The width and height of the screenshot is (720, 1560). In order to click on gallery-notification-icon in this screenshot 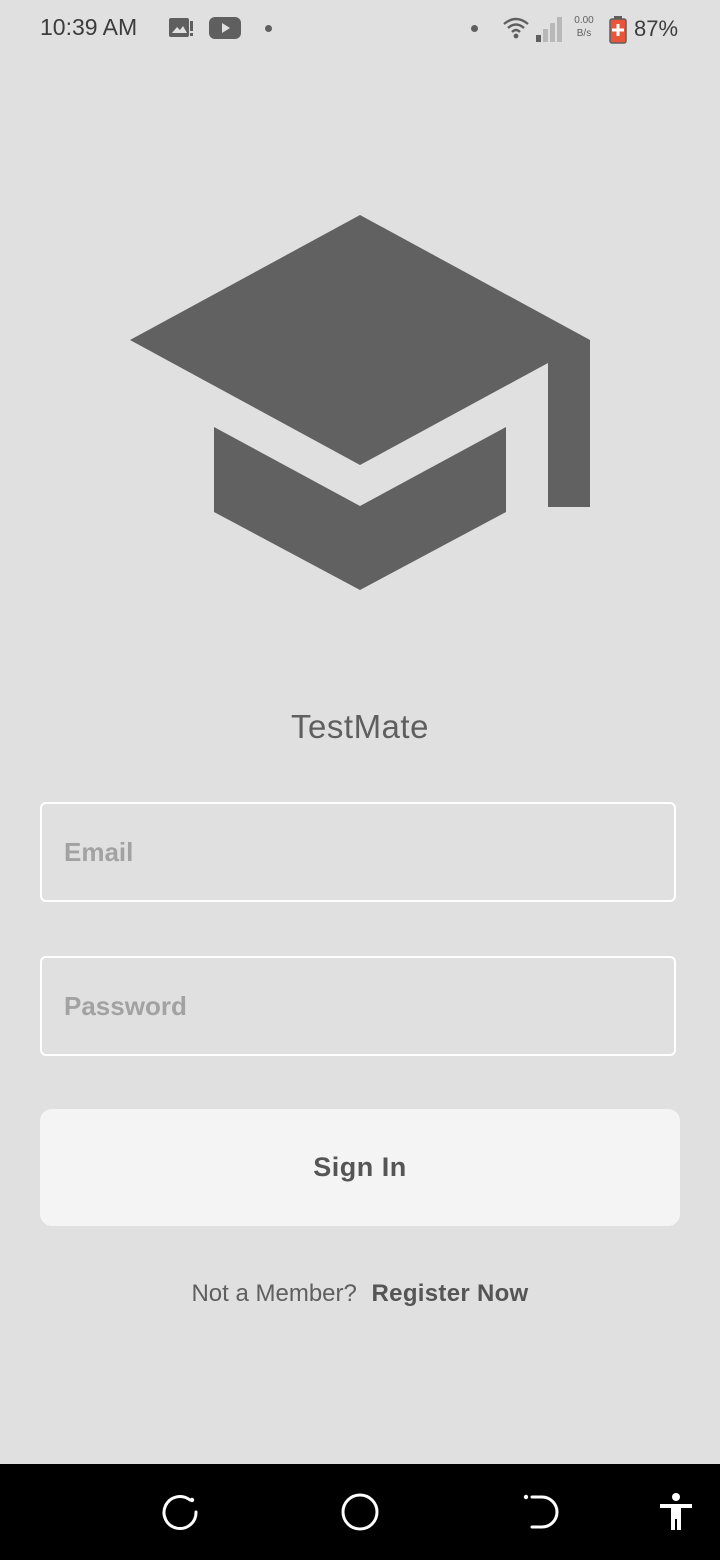, I will do `click(181, 30)`.